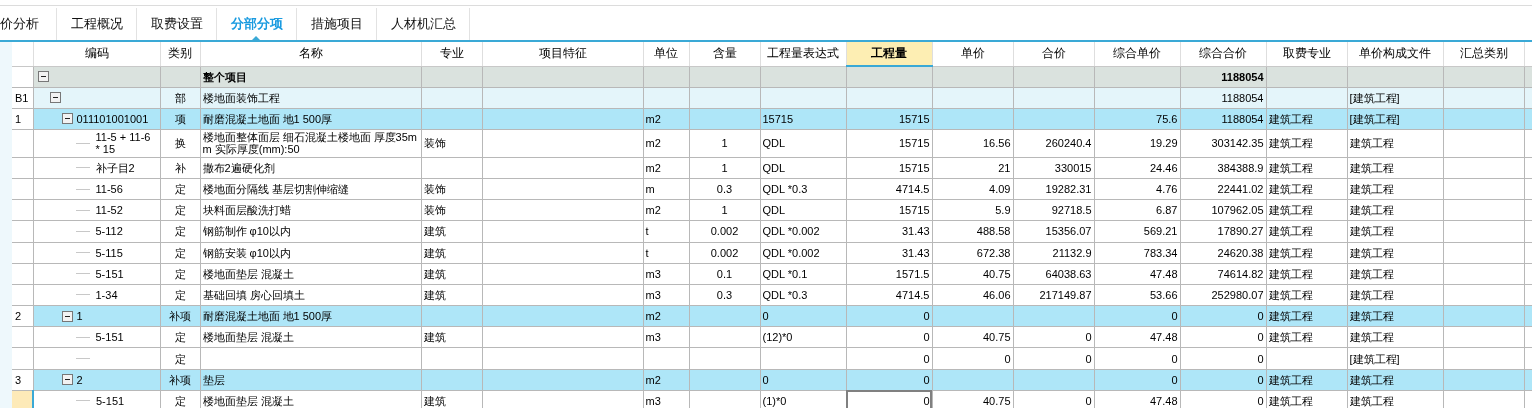 This screenshot has width=1532, height=408. I want to click on column-header: 项目特征, so click(562, 54).